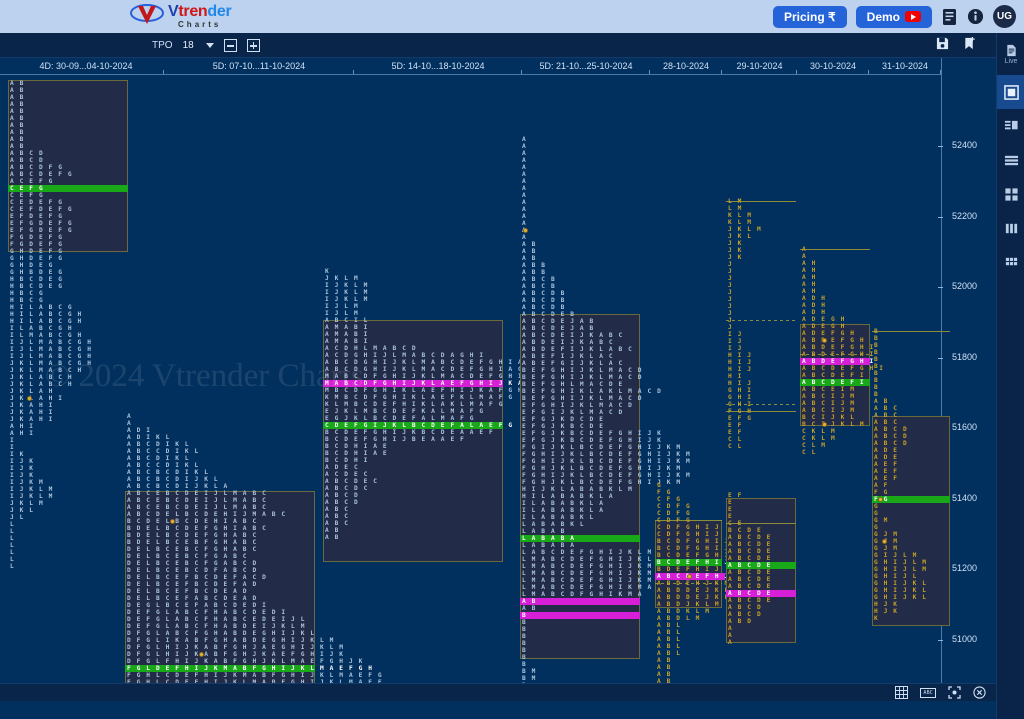 Image resolution: width=1024 pixels, height=719 pixels. What do you see at coordinates (979, 692) in the screenshot?
I see `close-circle-icon` at bounding box center [979, 692].